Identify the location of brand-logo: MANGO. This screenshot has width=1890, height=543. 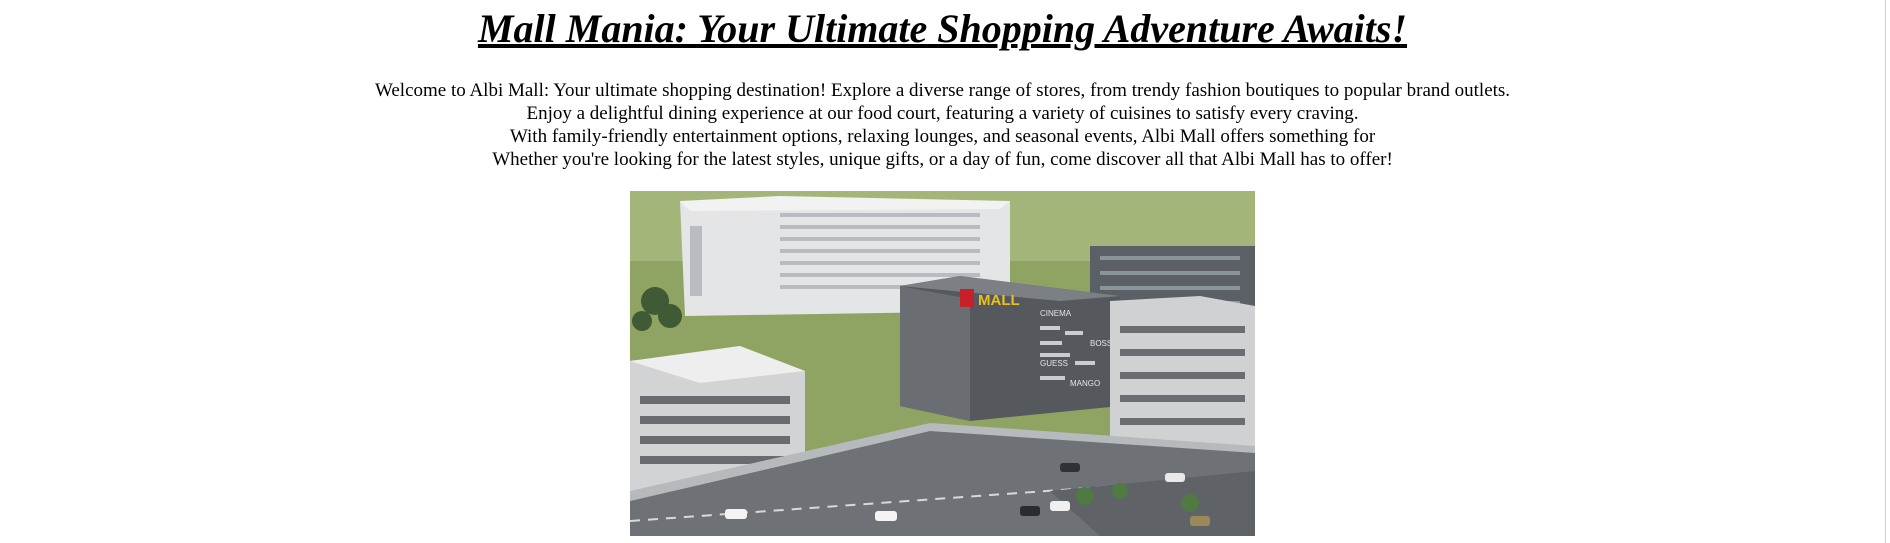
(1085, 383).